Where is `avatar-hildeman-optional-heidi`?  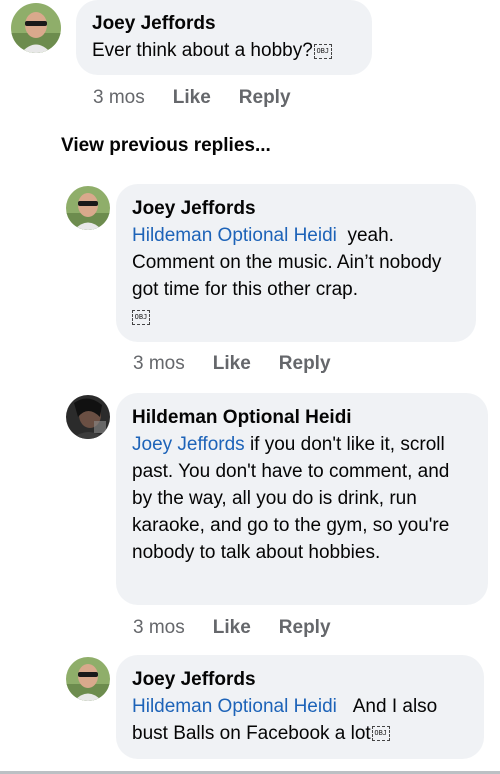 avatar-hildeman-optional-heidi is located at coordinates (88, 417).